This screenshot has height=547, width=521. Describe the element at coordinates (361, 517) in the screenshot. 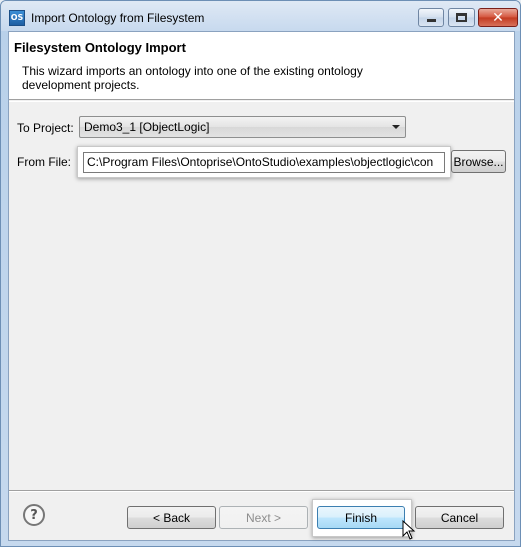

I see `finish-button: Finish` at that location.